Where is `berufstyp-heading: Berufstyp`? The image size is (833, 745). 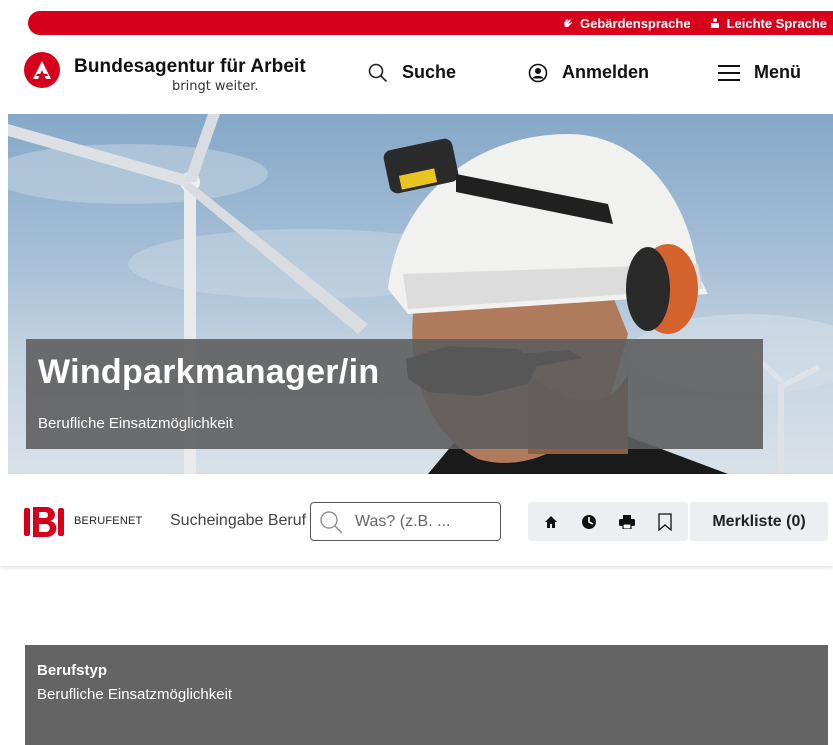
berufstyp-heading: Berufstyp is located at coordinates (72, 670).